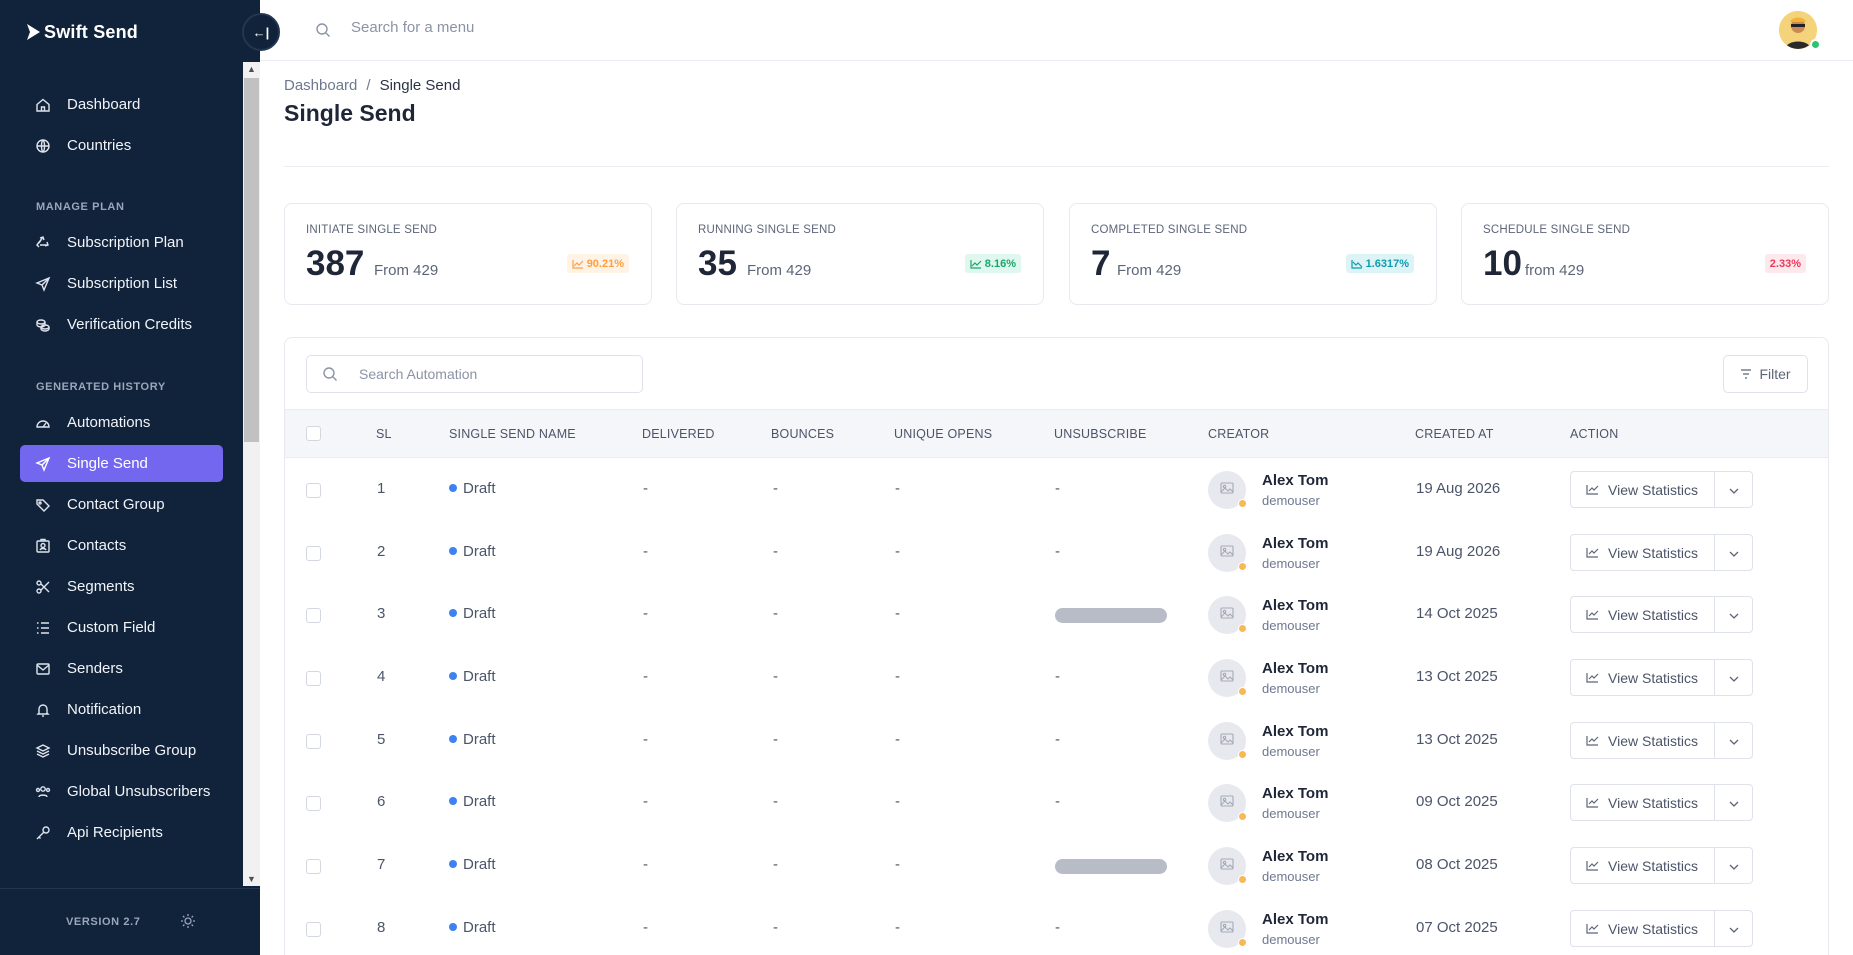  I want to click on sidebar-item-single-send: Single Send, so click(121, 463).